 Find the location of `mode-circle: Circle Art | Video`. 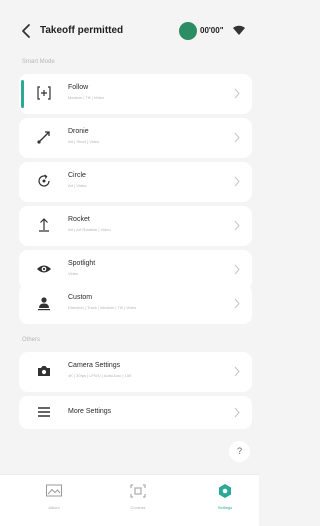

mode-circle: Circle Art | Video is located at coordinates (135, 182).